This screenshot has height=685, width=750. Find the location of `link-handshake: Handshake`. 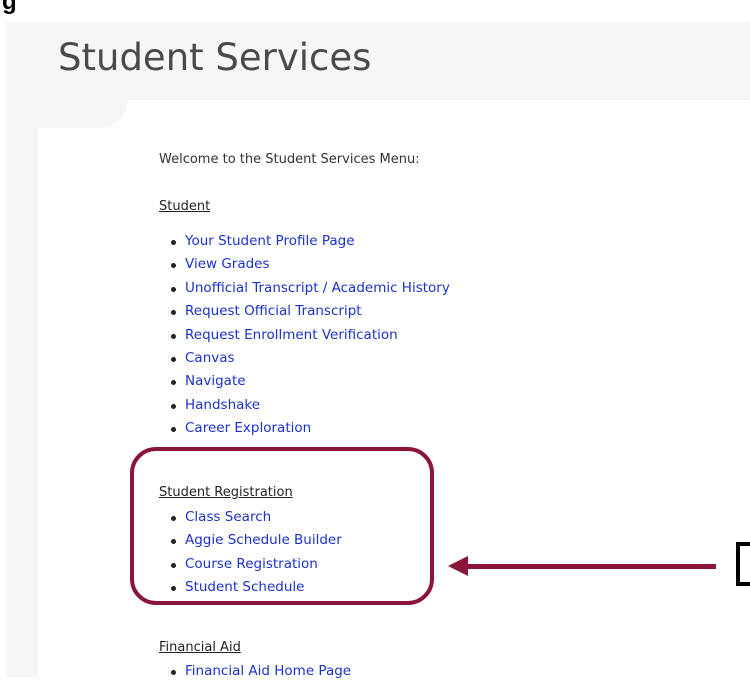

link-handshake: Handshake is located at coordinates (222, 405).